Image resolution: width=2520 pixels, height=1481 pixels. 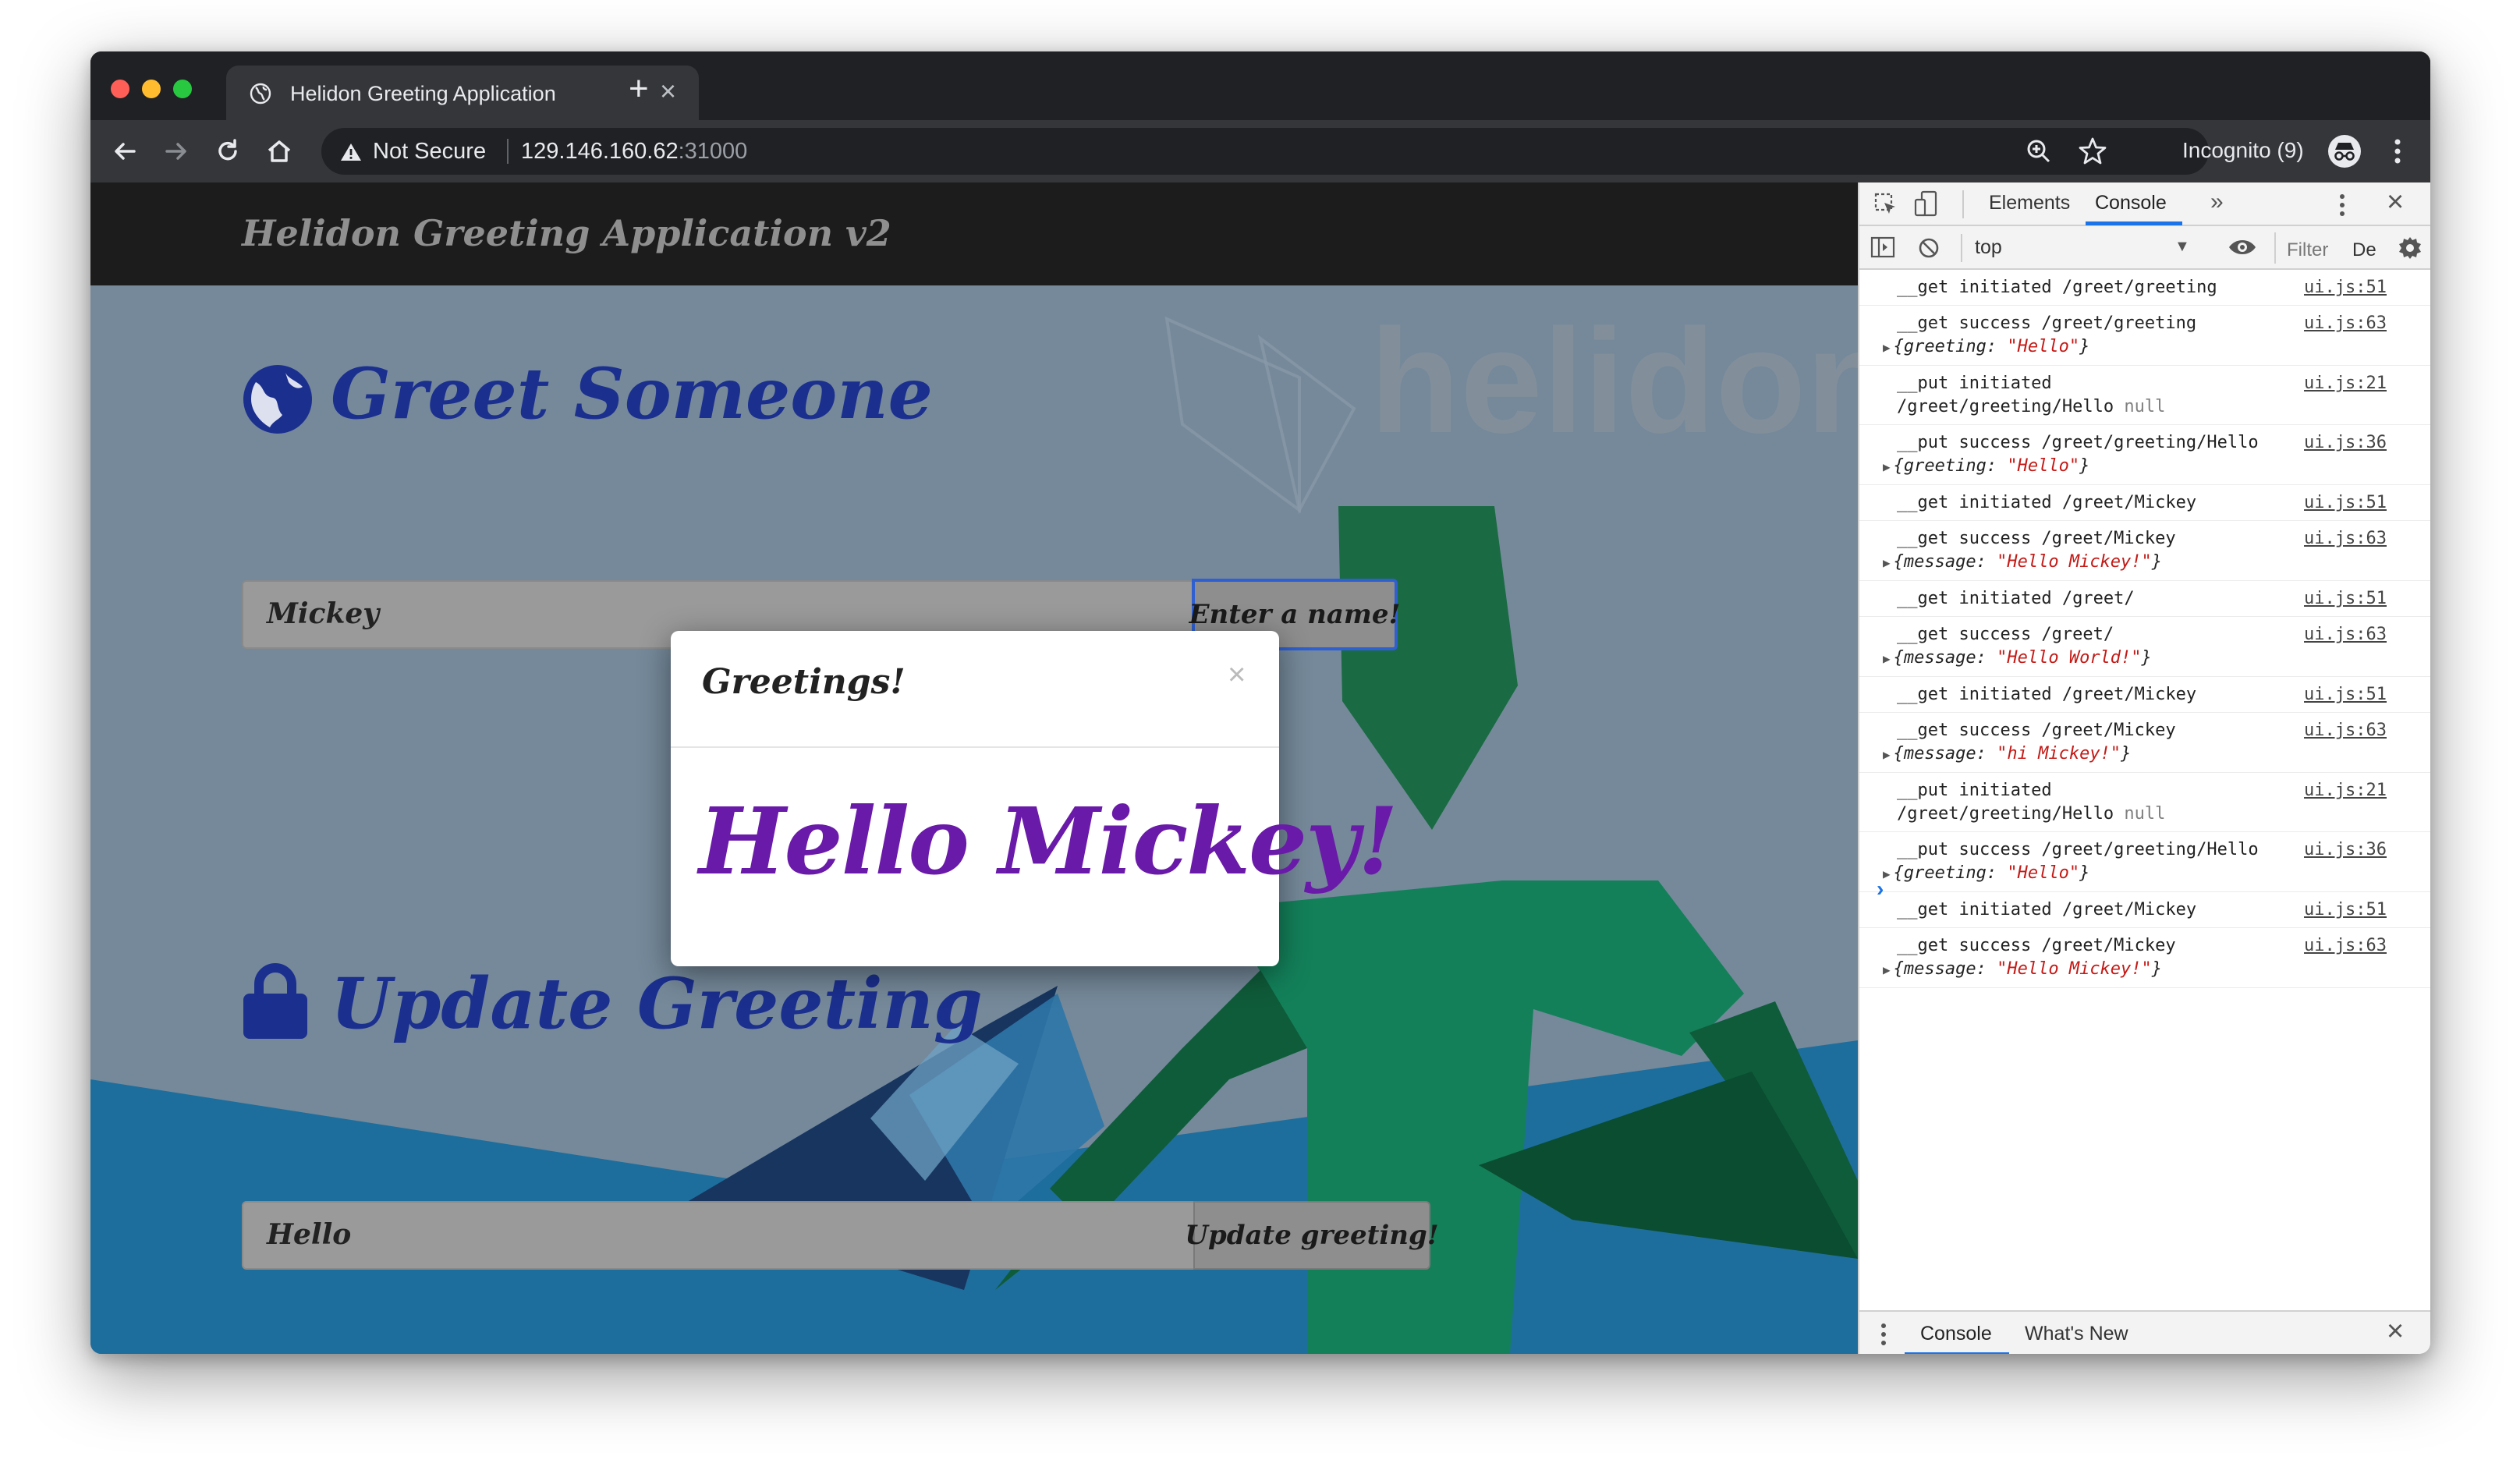 What do you see at coordinates (2074, 969) in the screenshot?
I see `object-value: "Hello Mickey!"` at bounding box center [2074, 969].